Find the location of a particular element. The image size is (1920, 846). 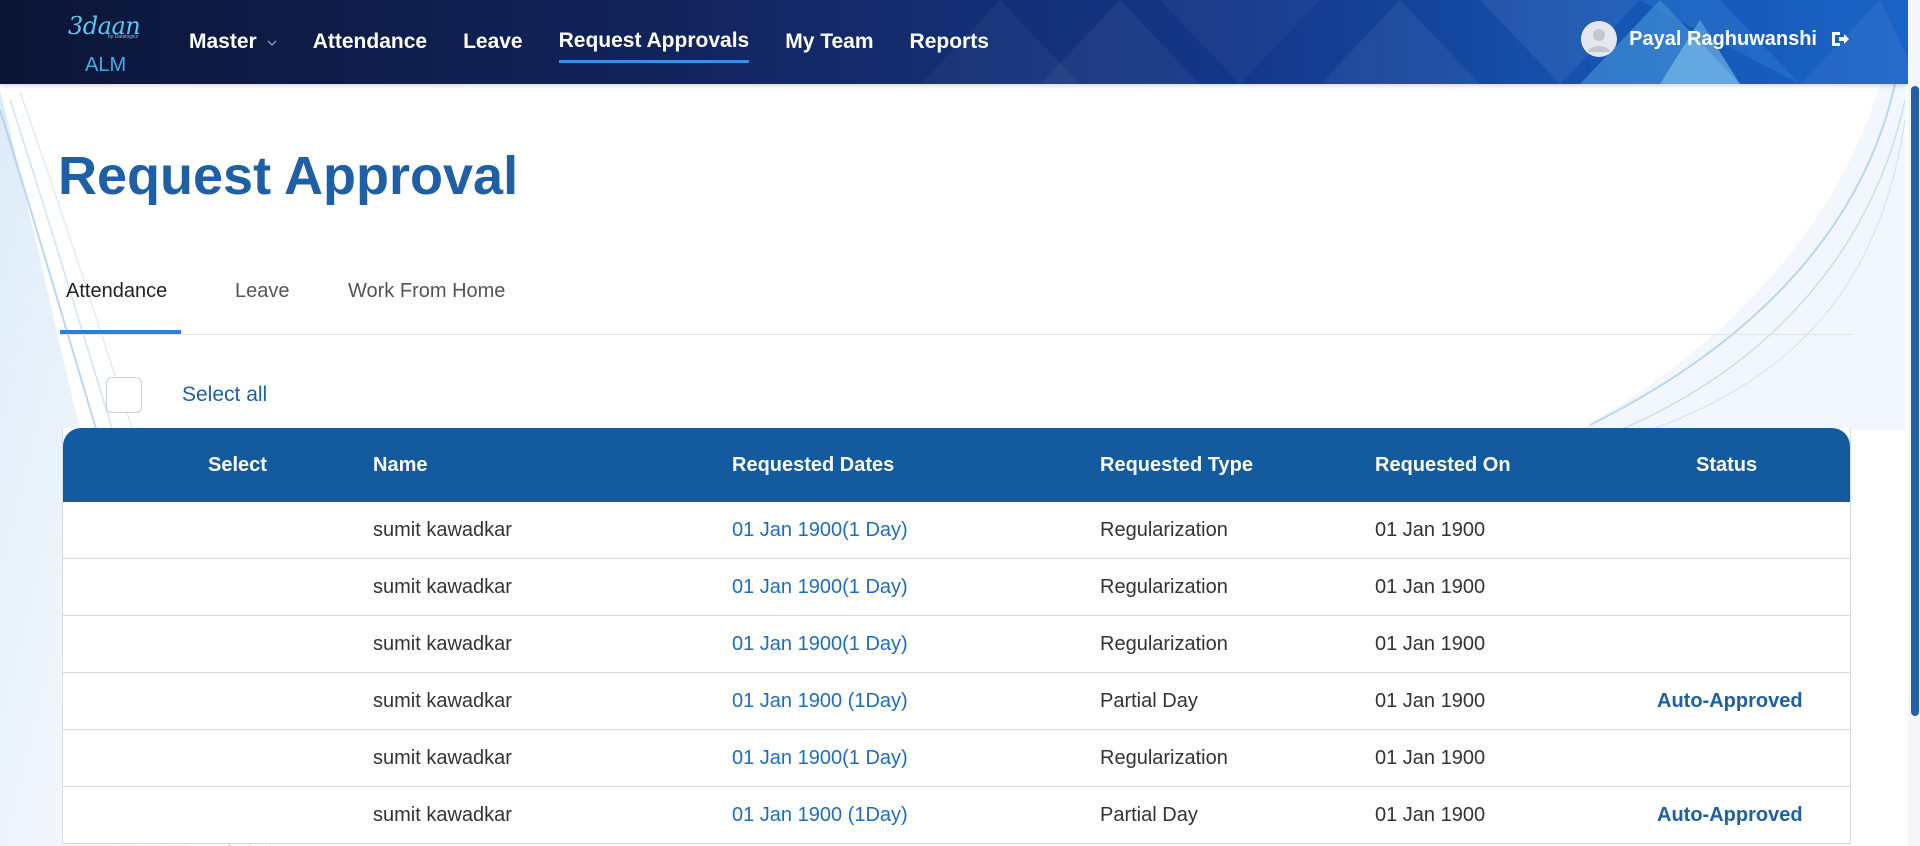

column-header-requested-on: Requested On is located at coordinates (1443, 465).